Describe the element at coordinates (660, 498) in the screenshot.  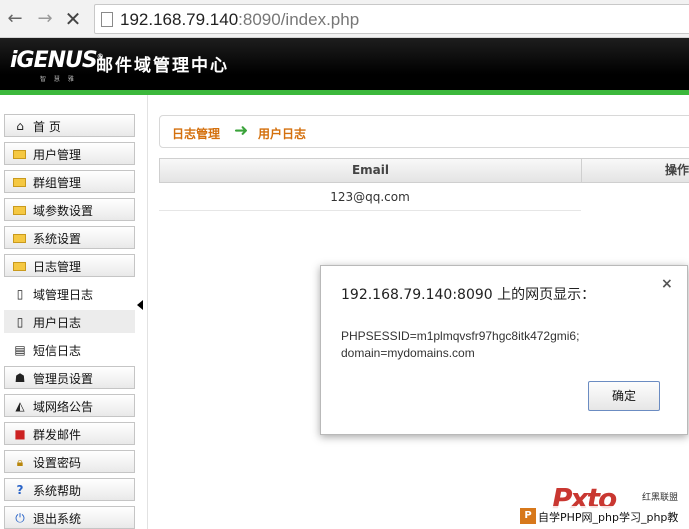
I see `watermark-subtext: 红黑联盟` at that location.